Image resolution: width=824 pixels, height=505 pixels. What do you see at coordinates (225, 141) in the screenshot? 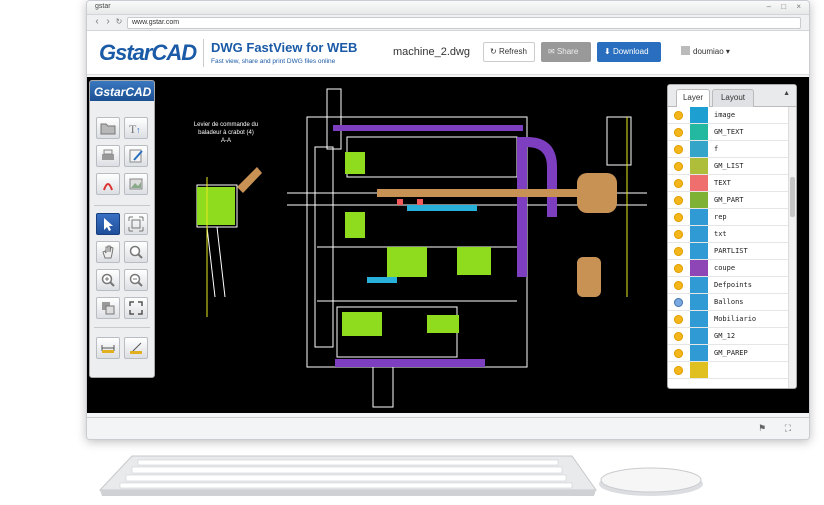
I see `annotation-line-3: A-A` at bounding box center [225, 141].